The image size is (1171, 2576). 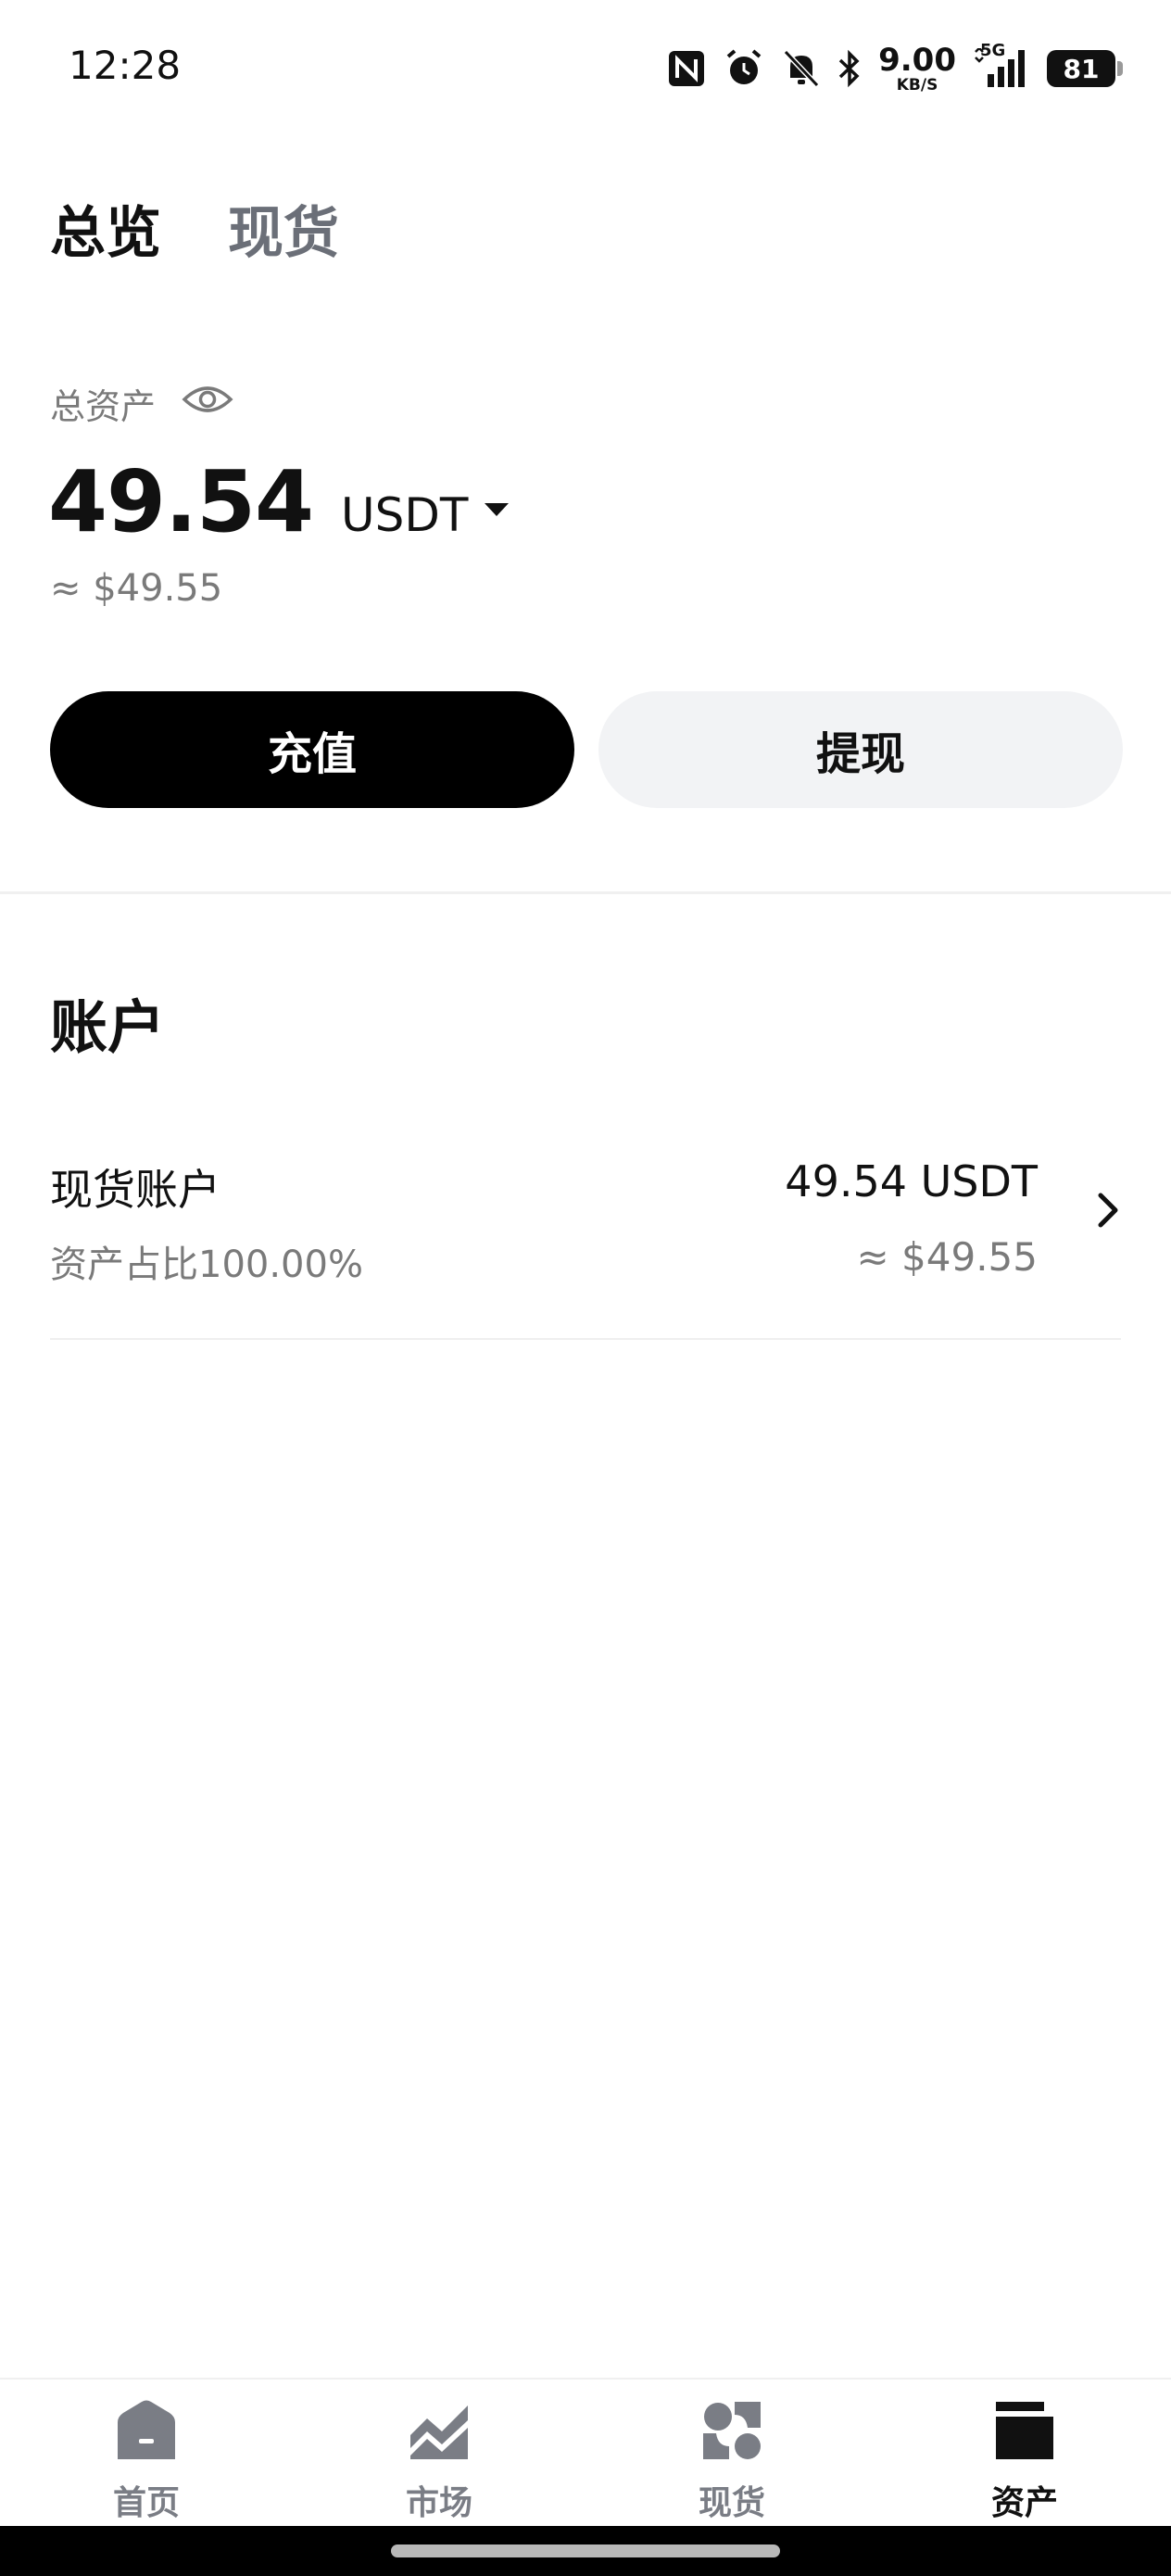 What do you see at coordinates (1085, 68) in the screenshot?
I see `battery-icon: 81` at bounding box center [1085, 68].